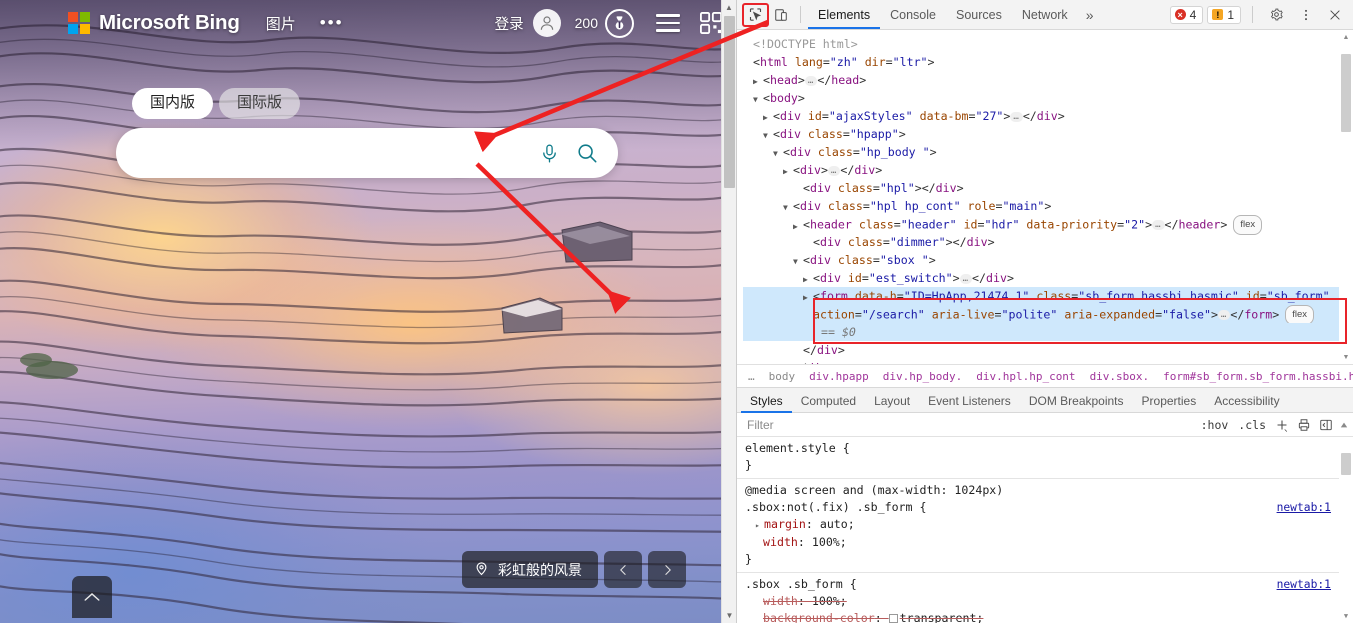  Describe the element at coordinates (1045, 448) in the screenshot. I see `css-selector-line: element.style {` at that location.